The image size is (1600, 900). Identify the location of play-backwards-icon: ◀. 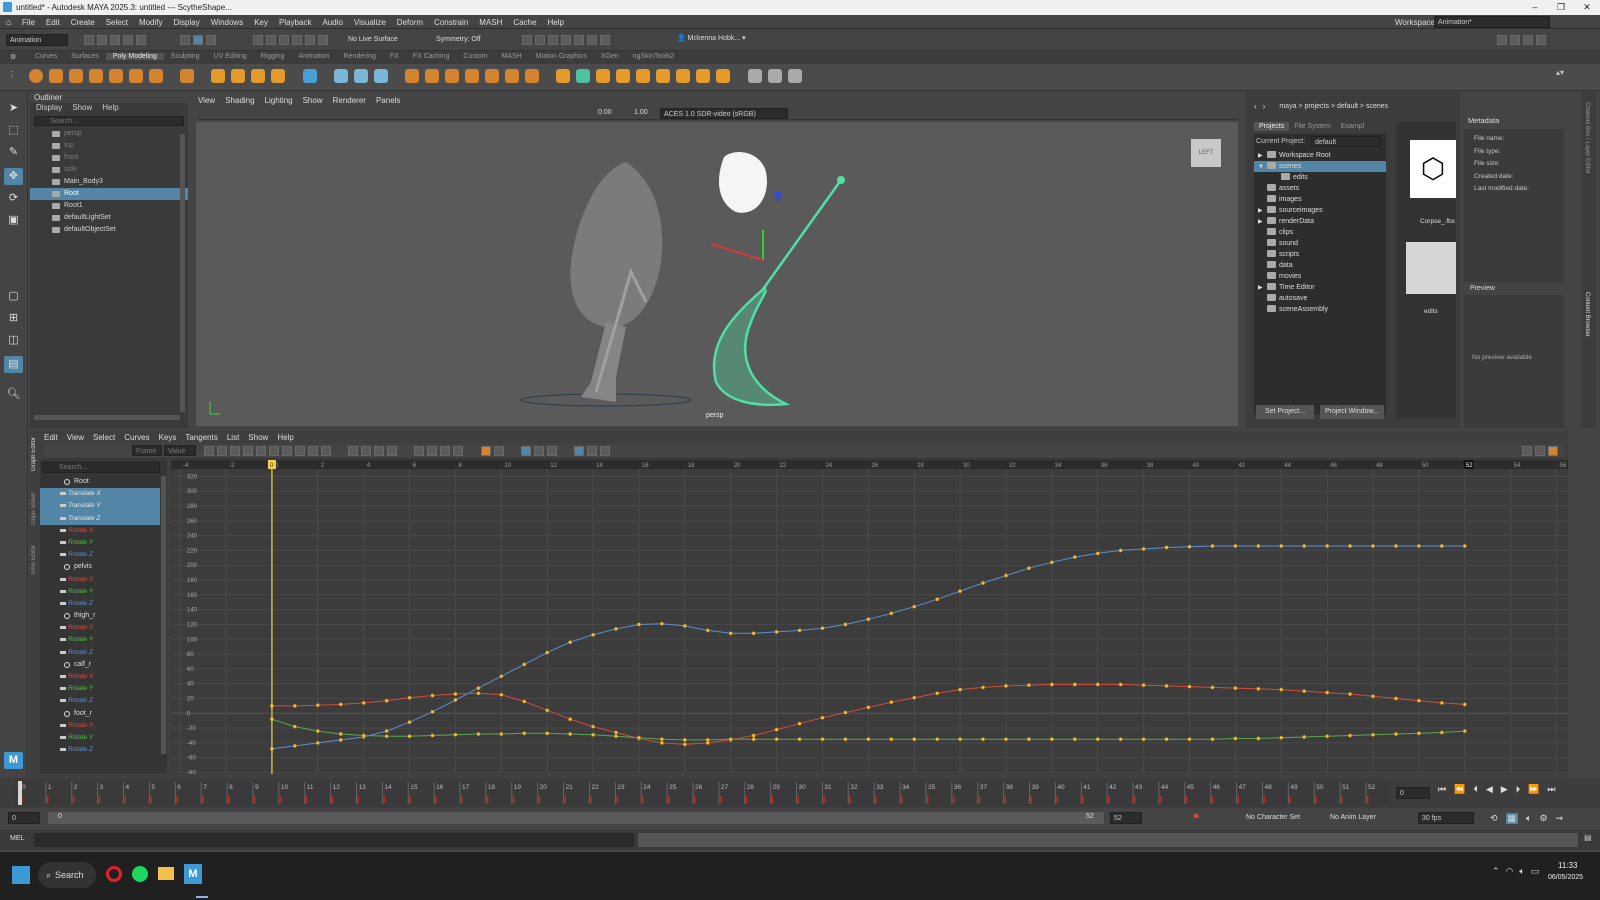
(1489, 789).